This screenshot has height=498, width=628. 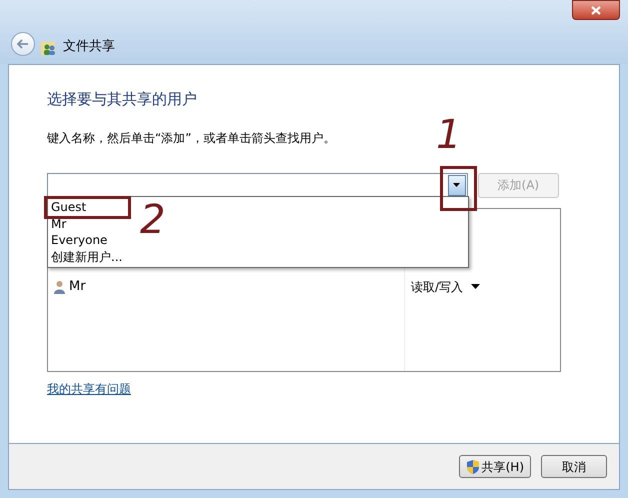 I want to click on cancel-button: 取消, so click(x=574, y=466).